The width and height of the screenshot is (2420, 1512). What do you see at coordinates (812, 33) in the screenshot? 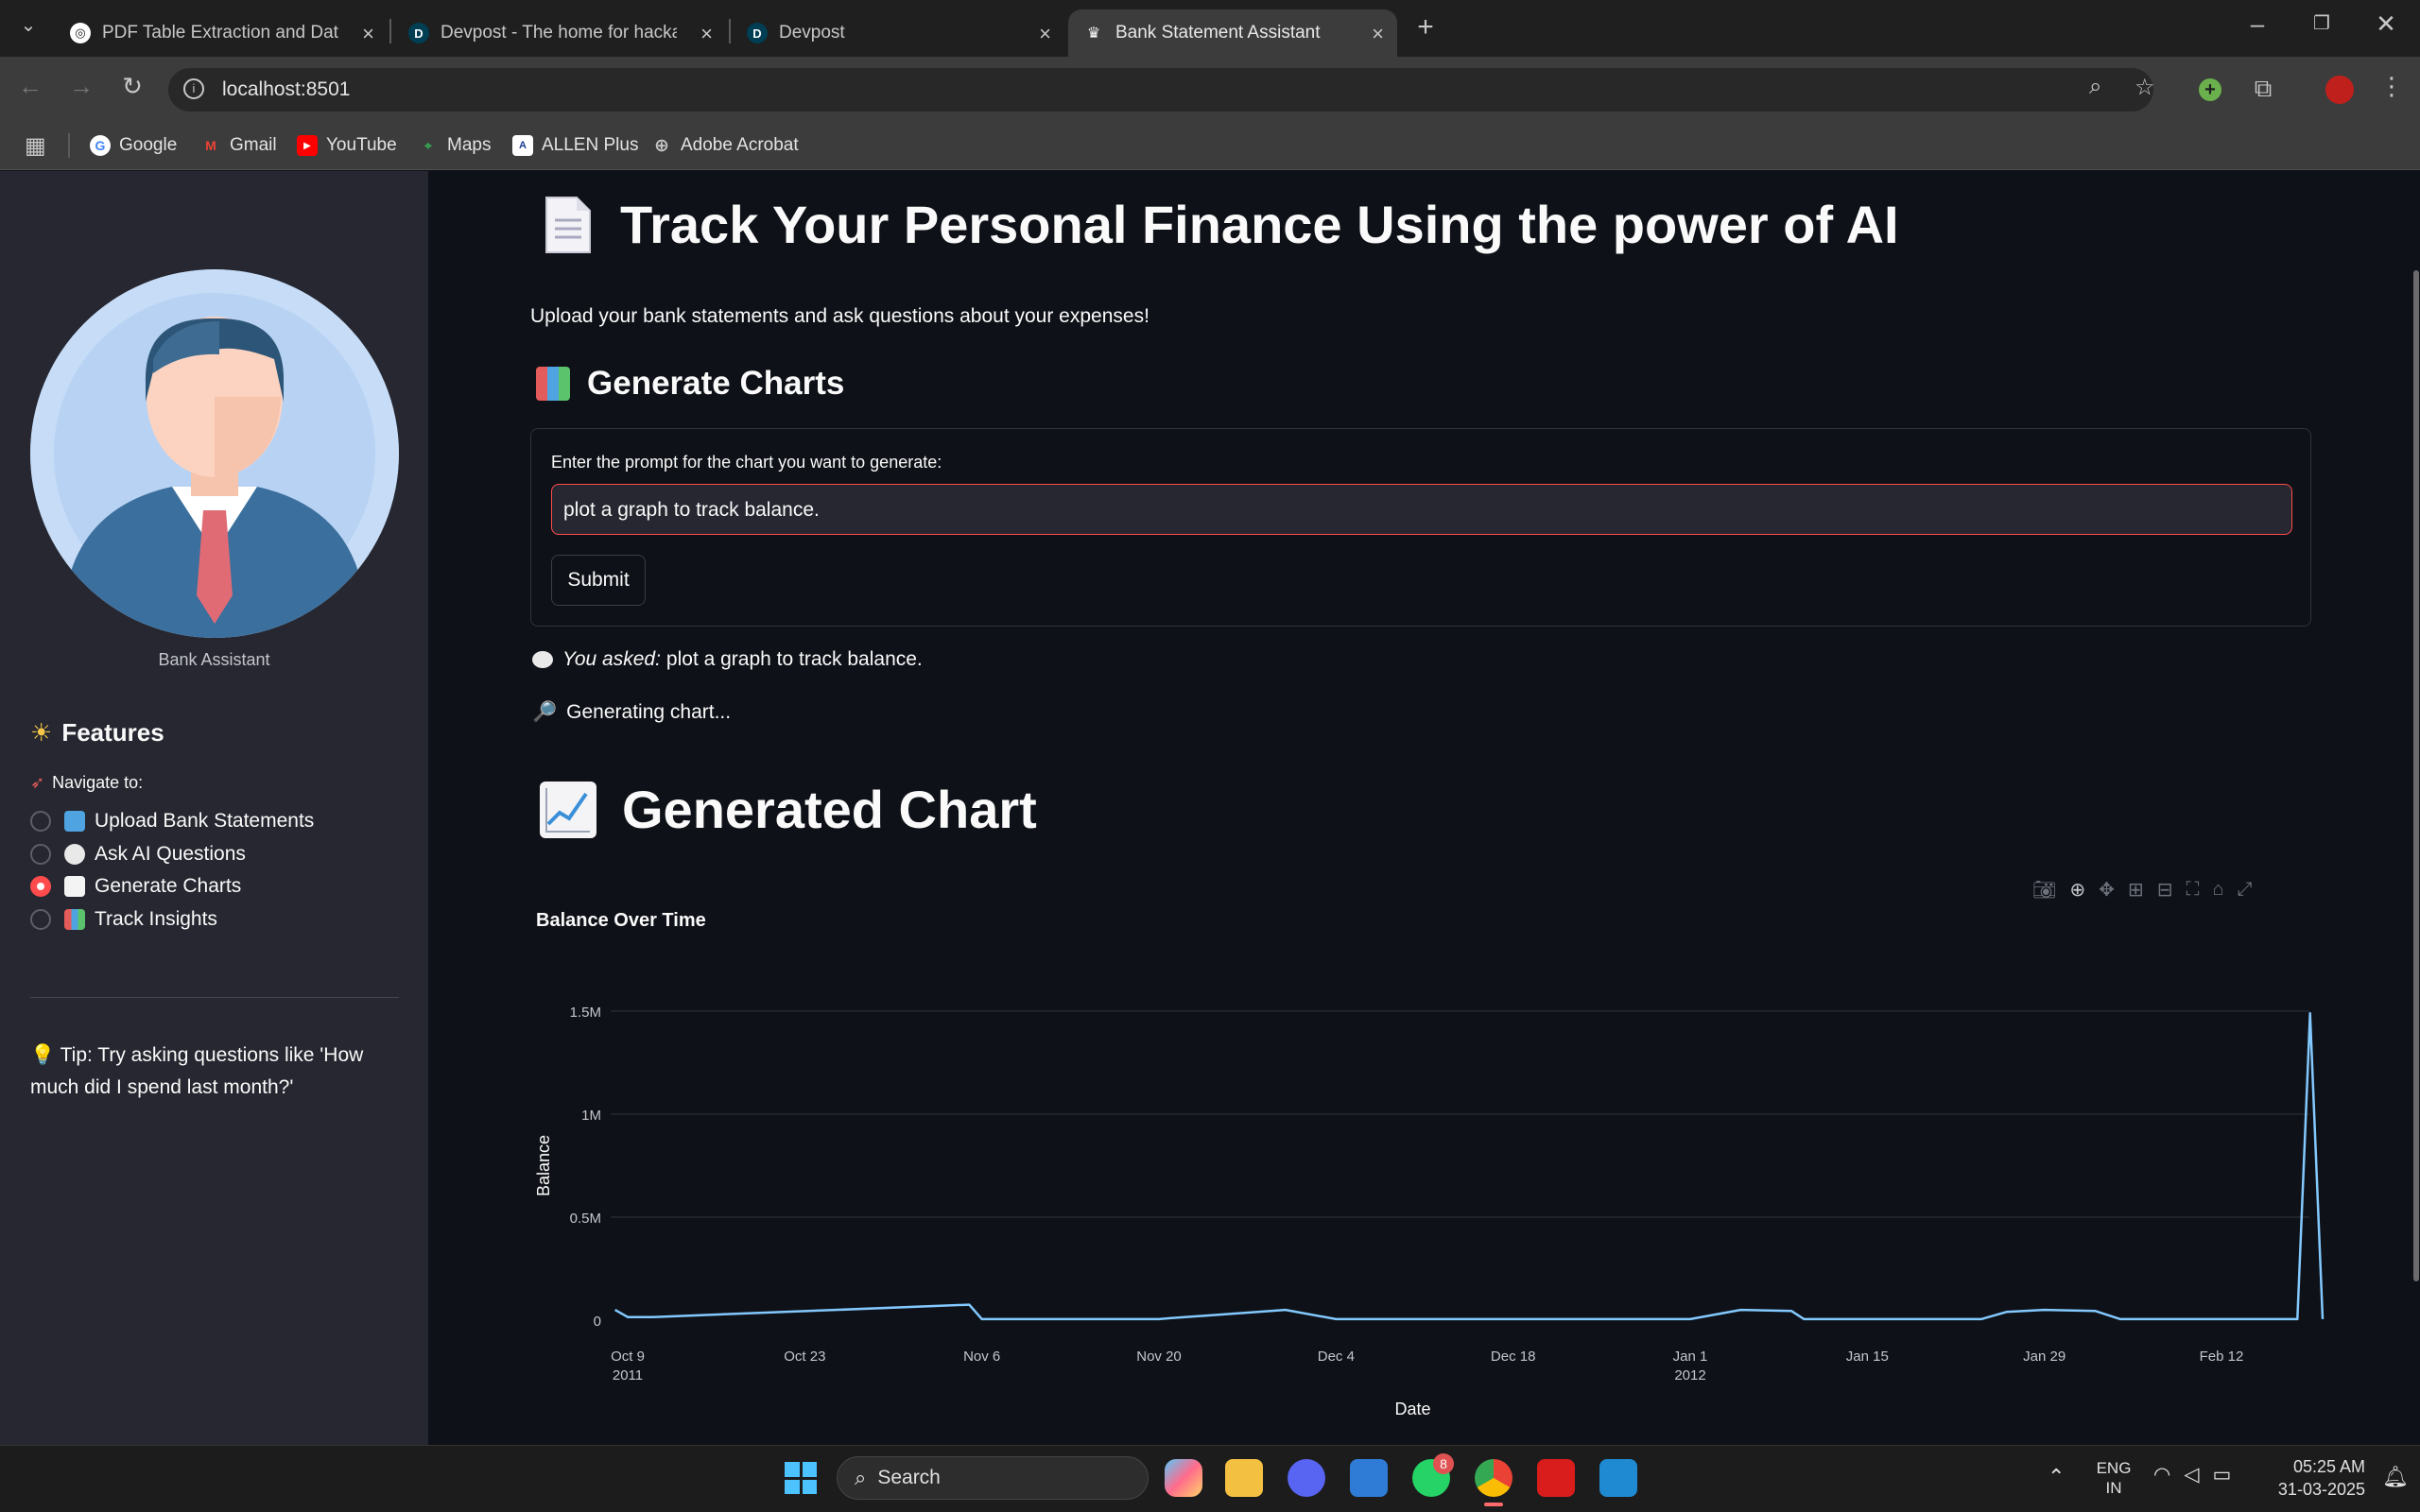
I see `tab-title: Devpost` at bounding box center [812, 33].